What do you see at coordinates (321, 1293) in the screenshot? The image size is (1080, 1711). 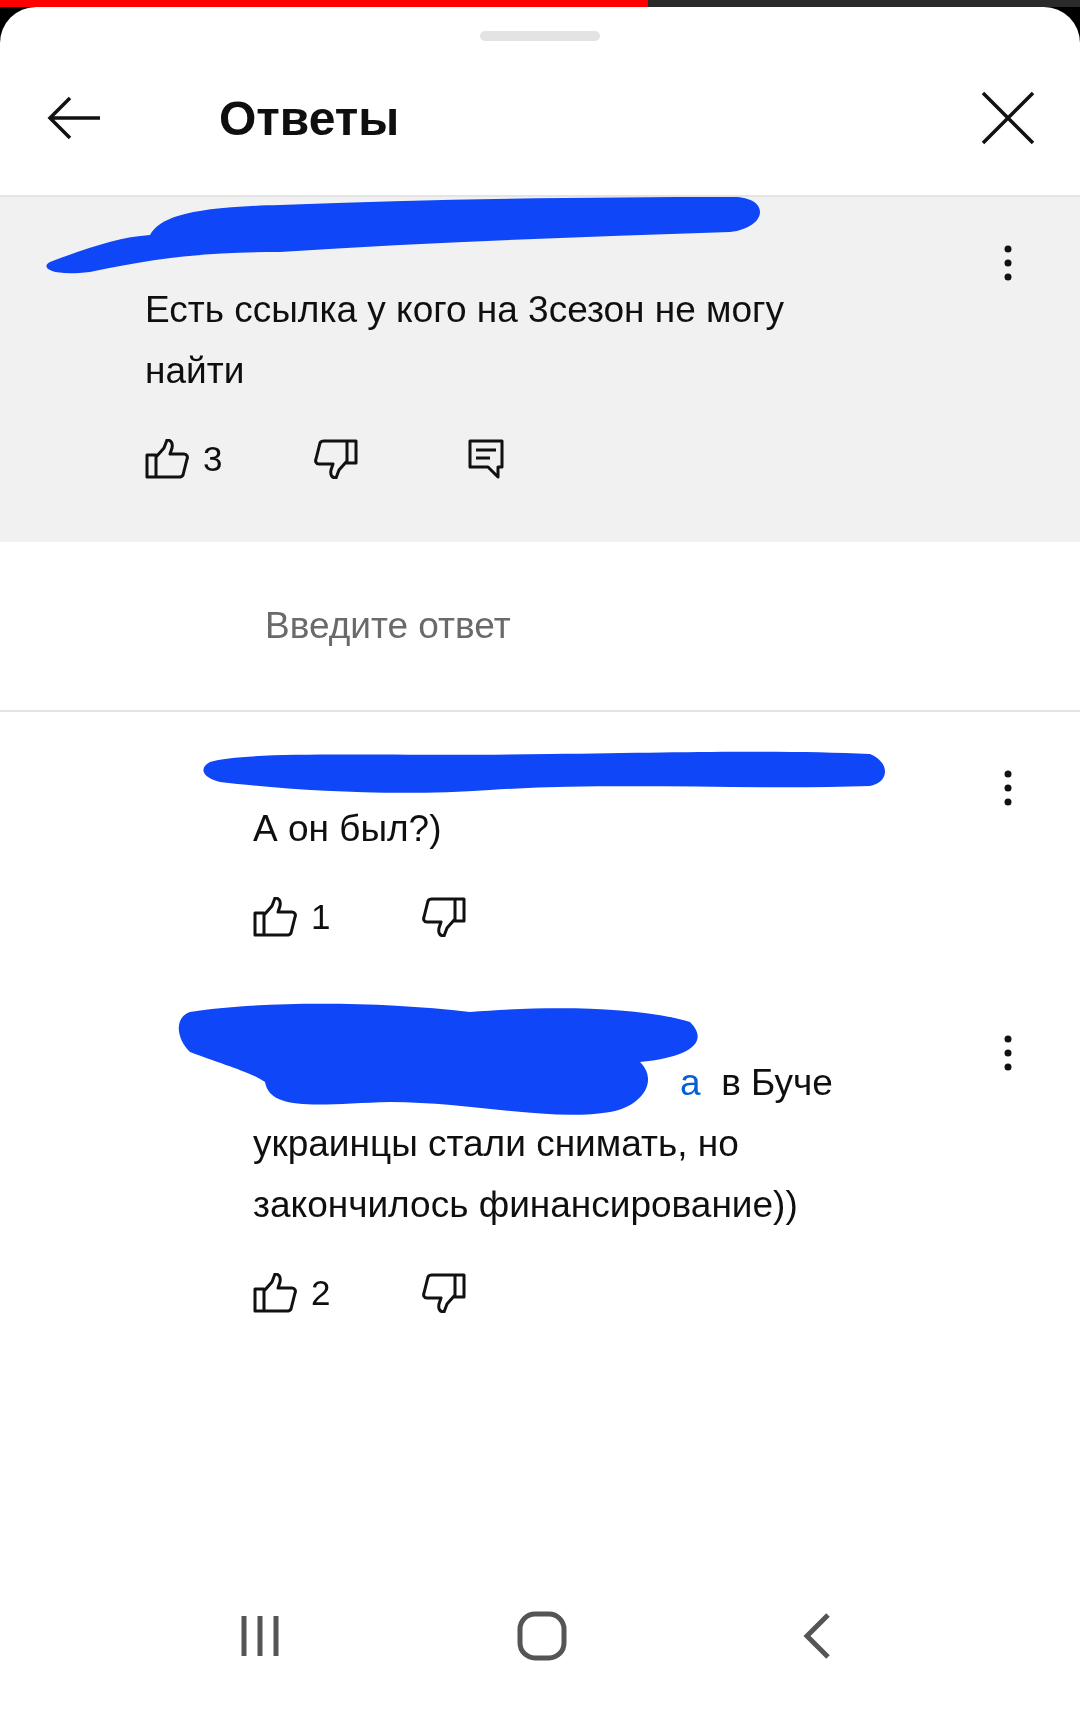 I see `like-count: 2` at bounding box center [321, 1293].